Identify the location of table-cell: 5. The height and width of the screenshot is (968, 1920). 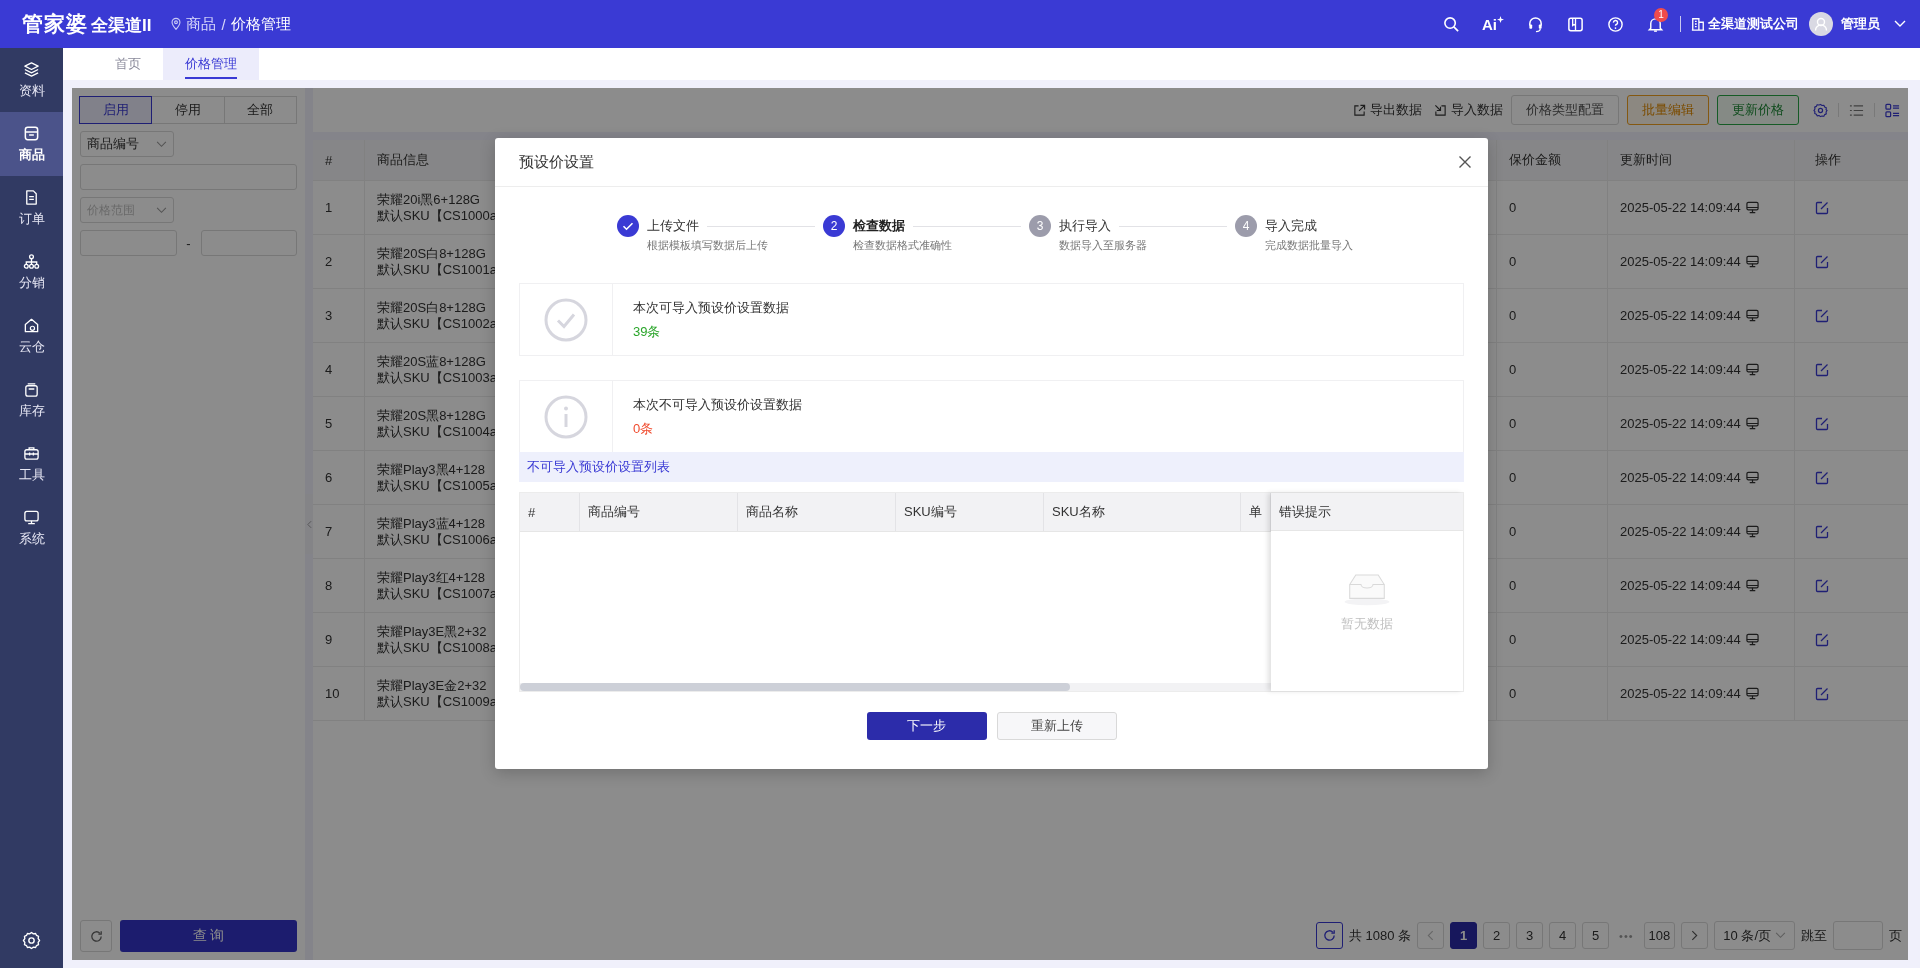
(339, 423).